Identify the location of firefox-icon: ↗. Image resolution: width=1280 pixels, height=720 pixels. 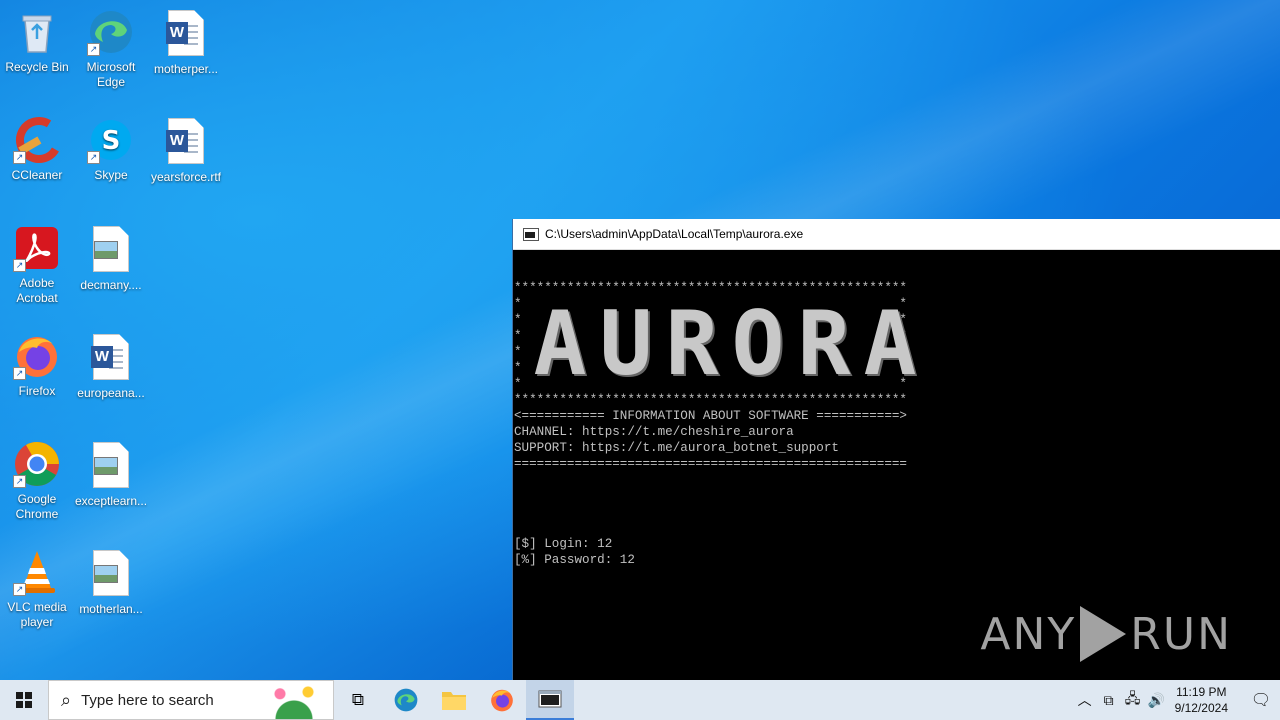
(37, 356).